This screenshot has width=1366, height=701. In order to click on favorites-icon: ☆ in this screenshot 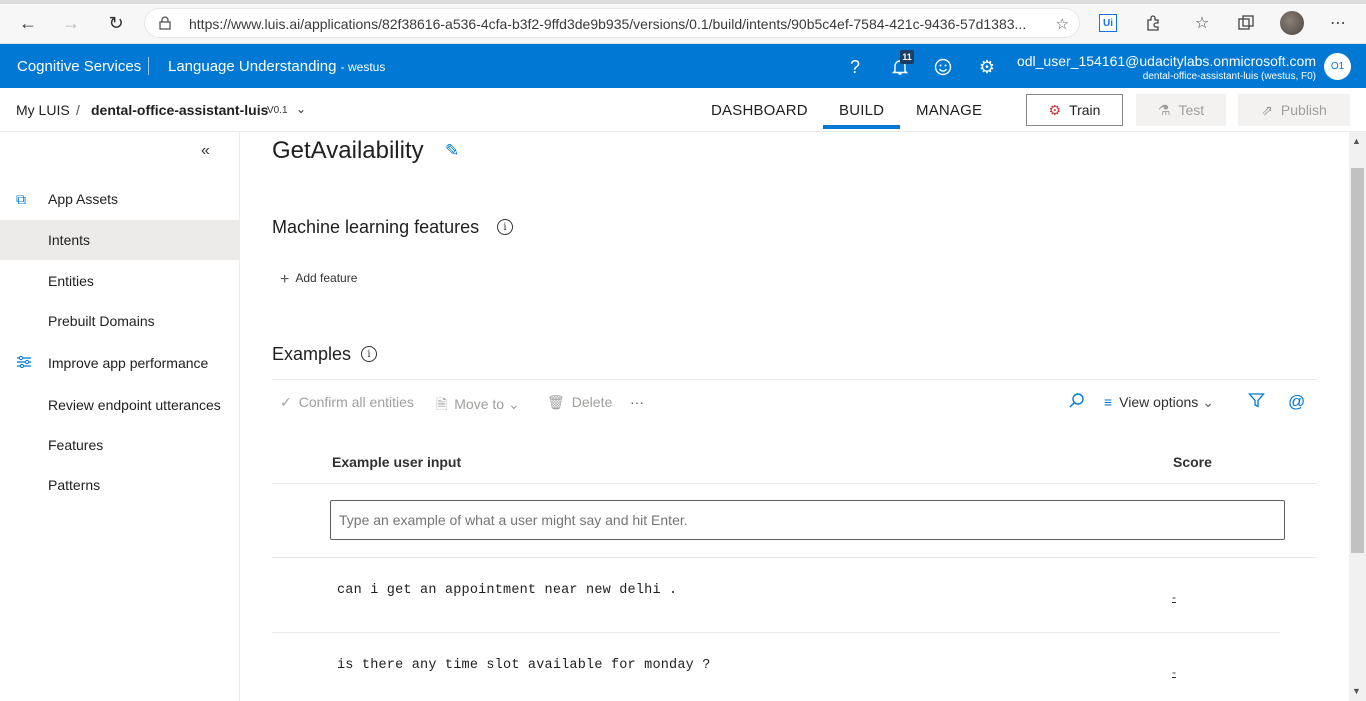, I will do `click(1202, 23)`.